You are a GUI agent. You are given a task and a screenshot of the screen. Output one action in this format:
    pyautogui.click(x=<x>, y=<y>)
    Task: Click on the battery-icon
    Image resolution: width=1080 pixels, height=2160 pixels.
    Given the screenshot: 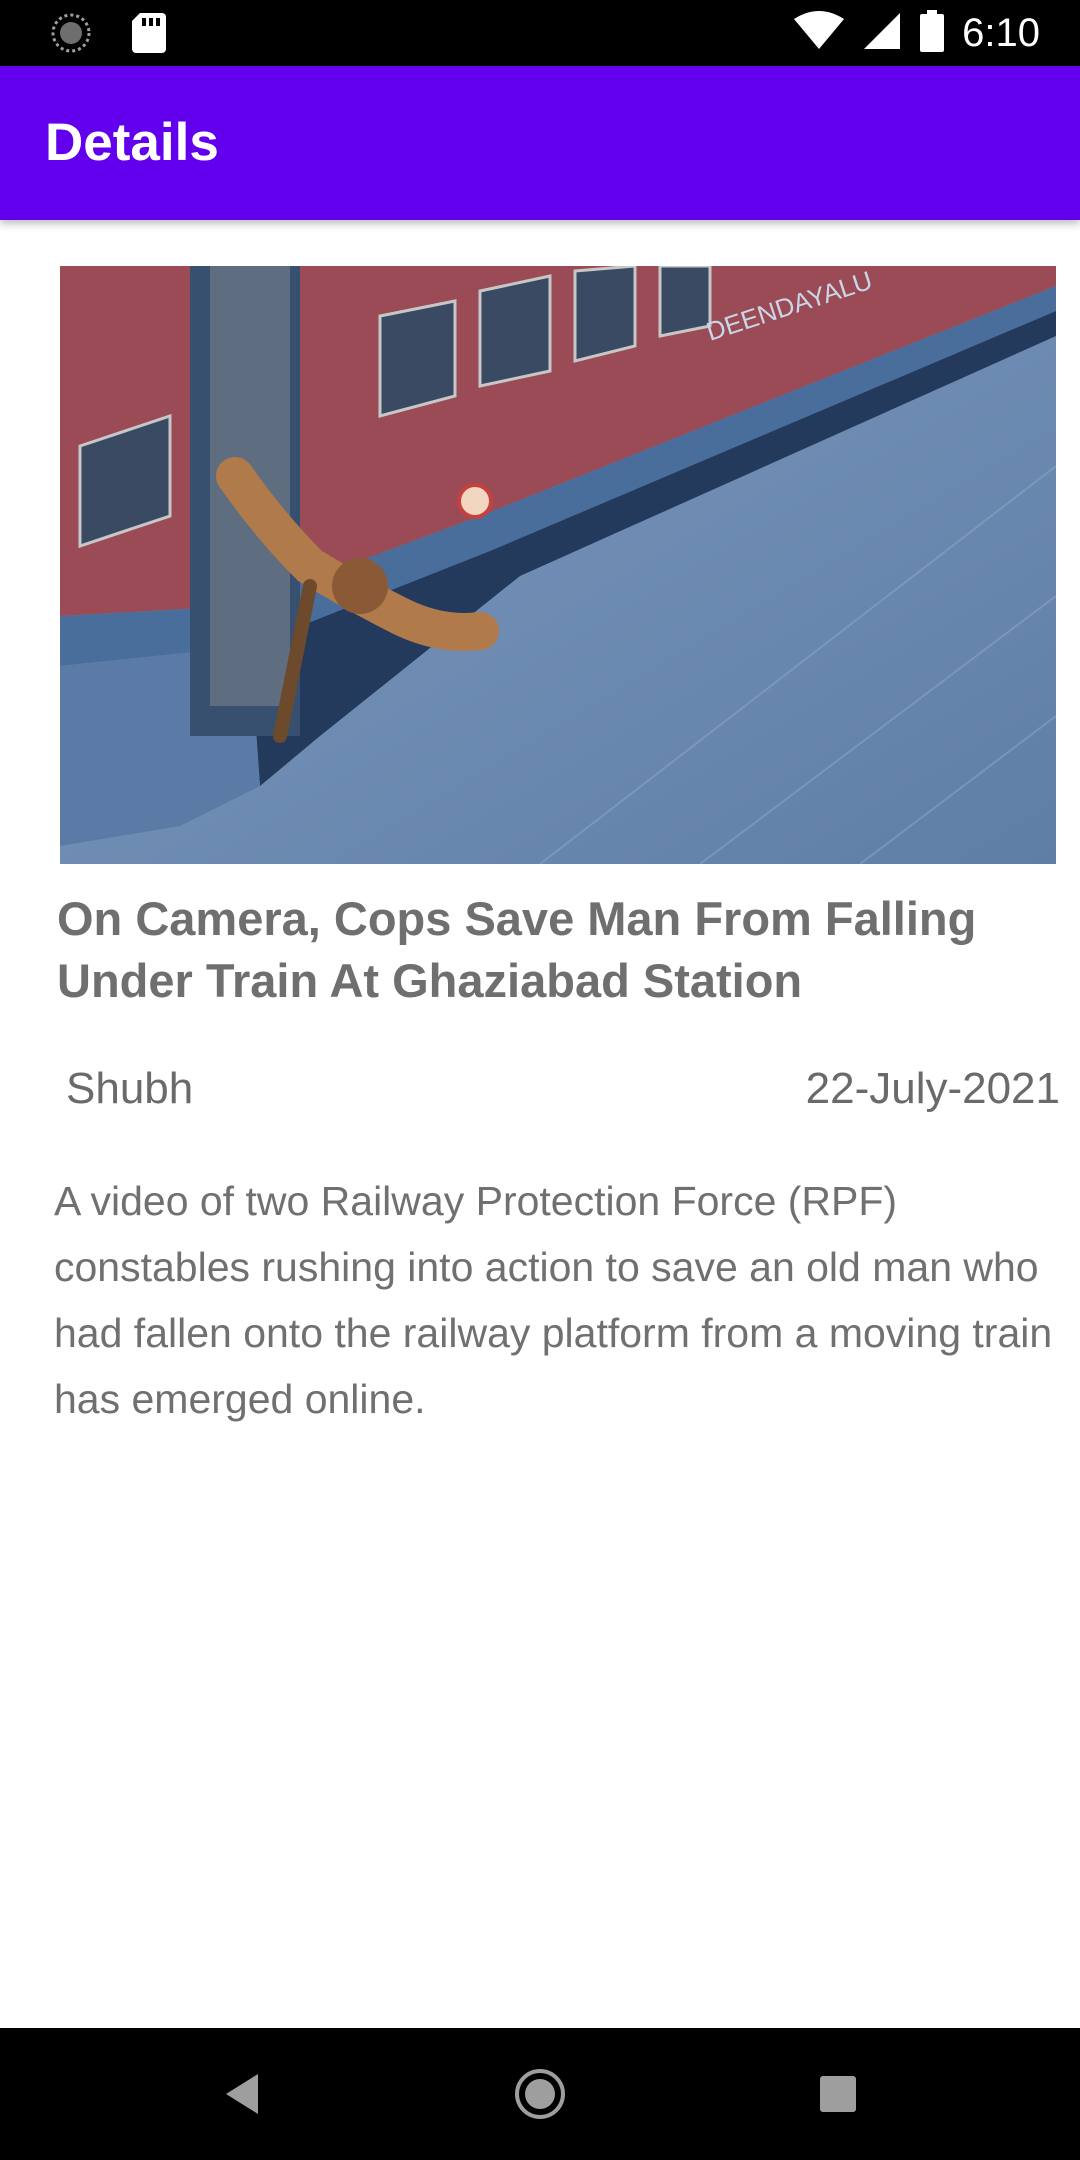 What is the action you would take?
    pyautogui.click(x=932, y=33)
    